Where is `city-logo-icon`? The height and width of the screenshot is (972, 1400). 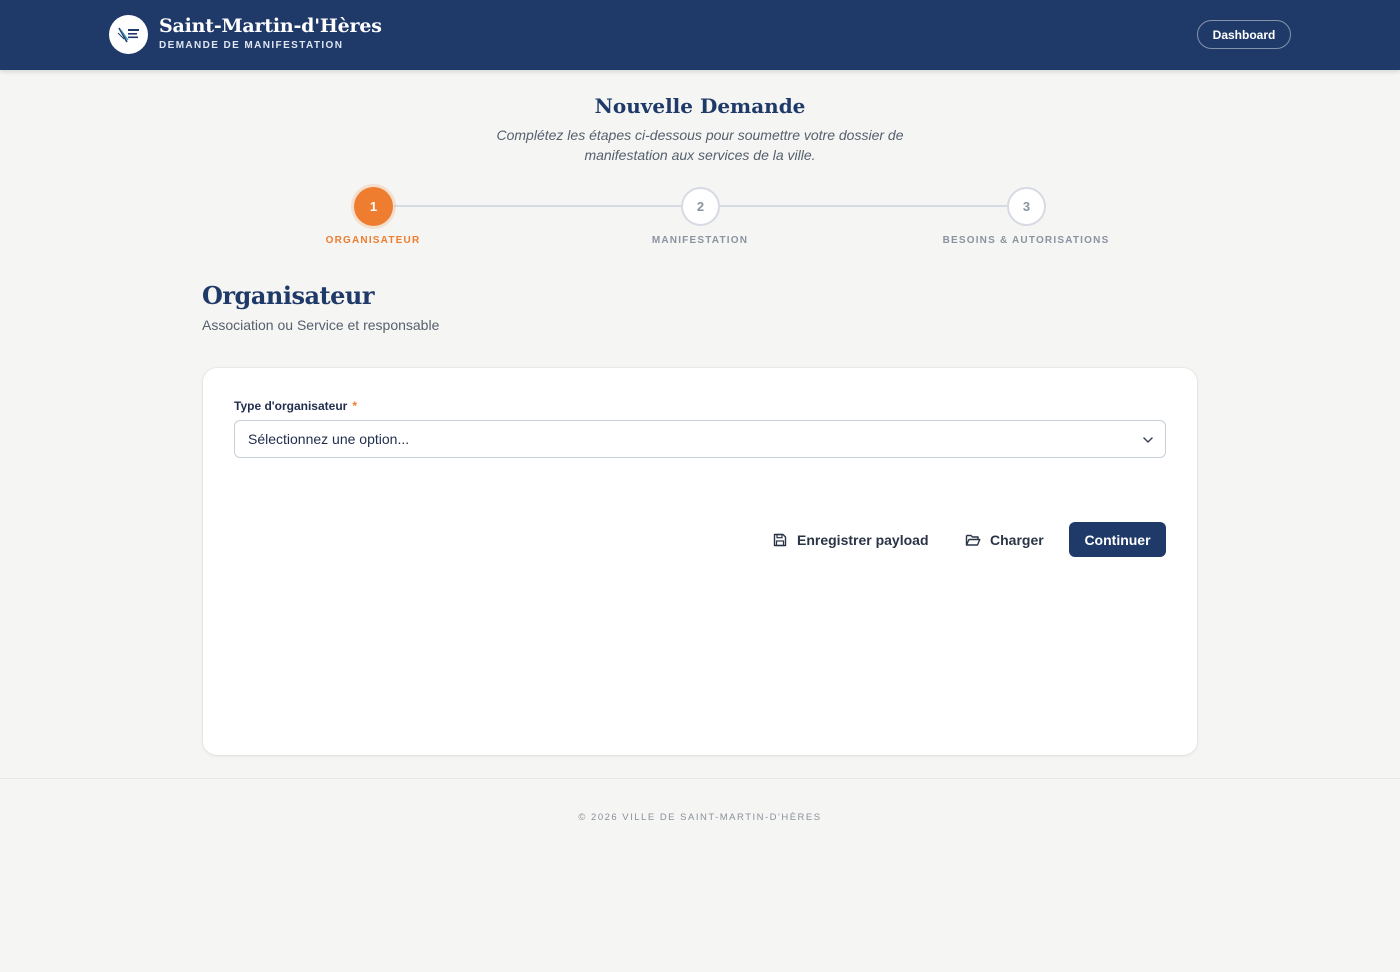 city-logo-icon is located at coordinates (128, 34).